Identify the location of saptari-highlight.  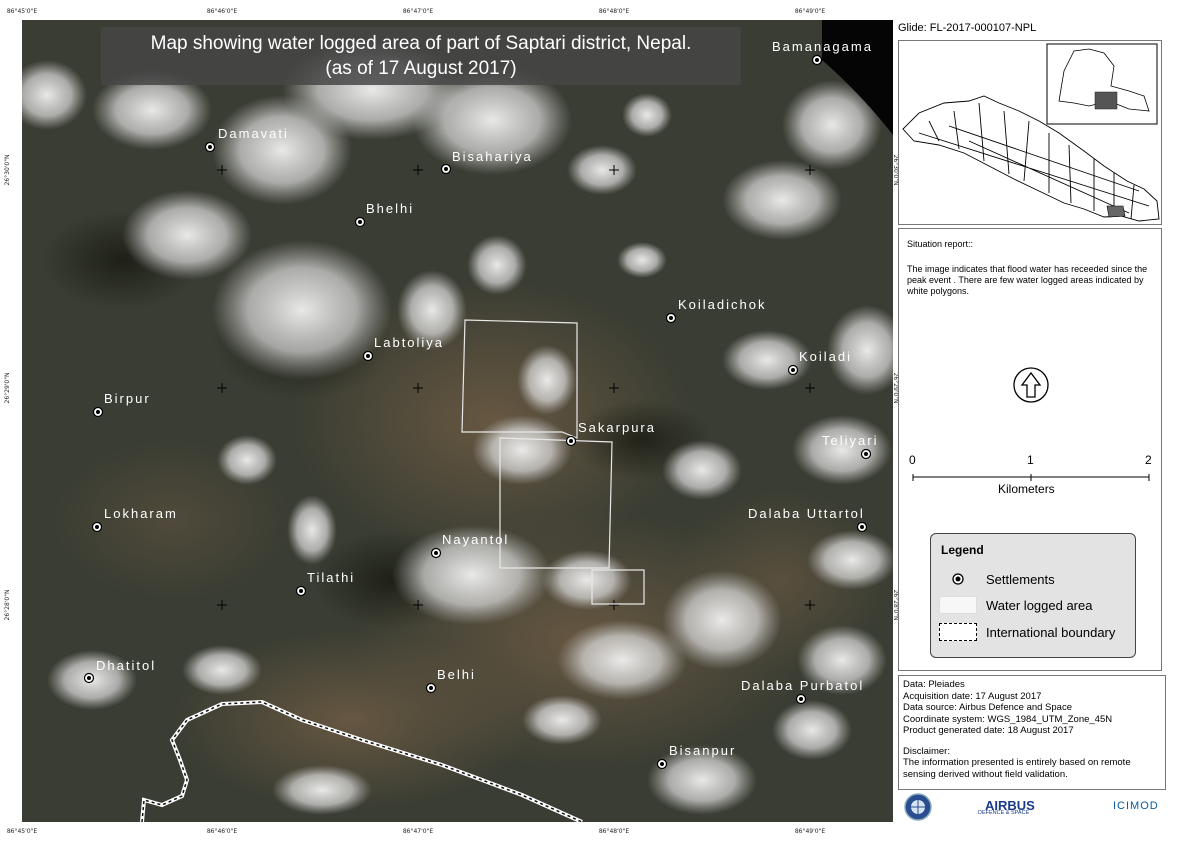
(1116, 211).